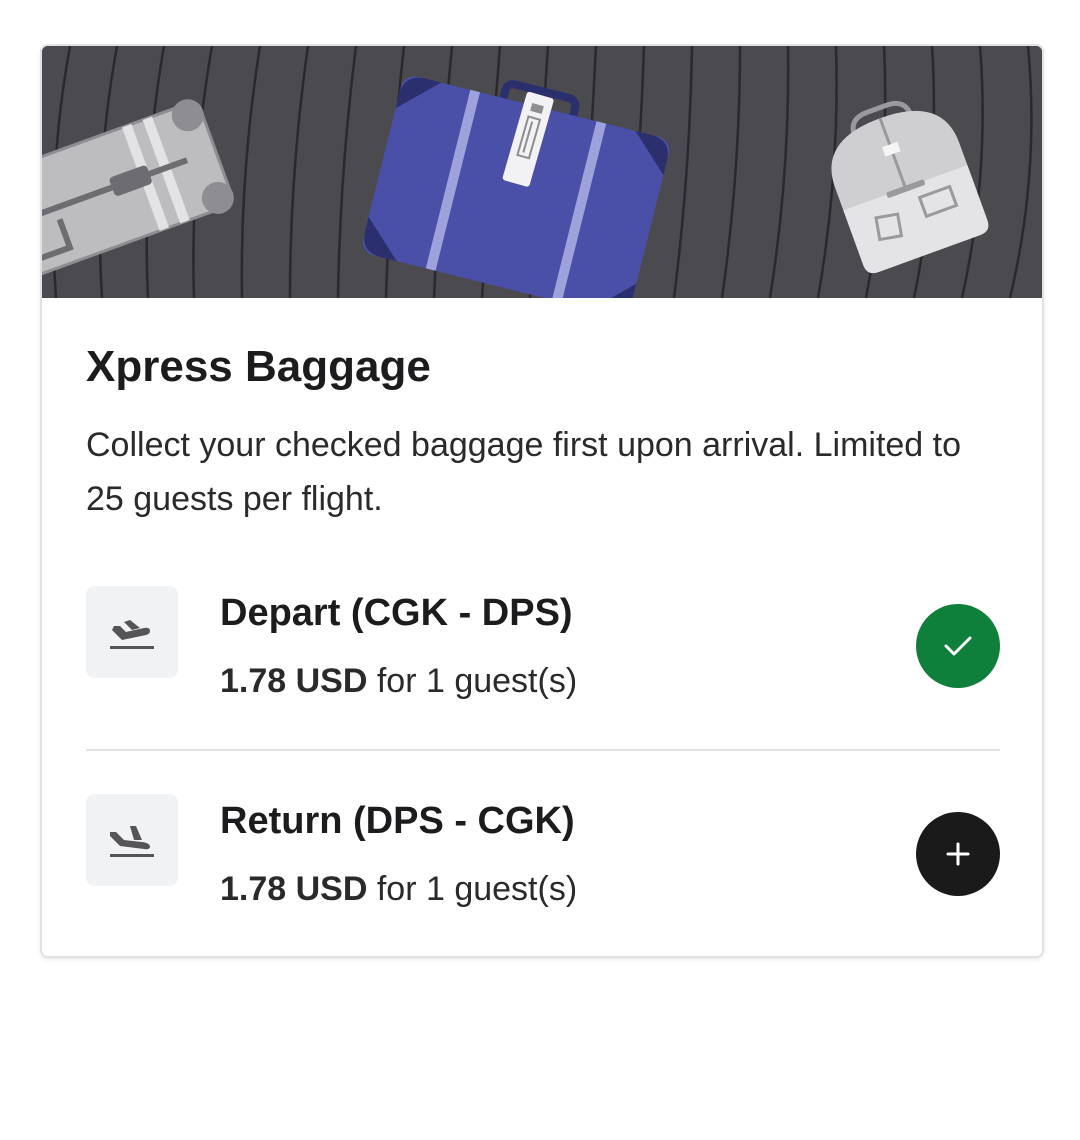 The height and width of the screenshot is (1140, 1080). Describe the element at coordinates (258, 366) in the screenshot. I see `card-title: Xpress Baggage` at that location.